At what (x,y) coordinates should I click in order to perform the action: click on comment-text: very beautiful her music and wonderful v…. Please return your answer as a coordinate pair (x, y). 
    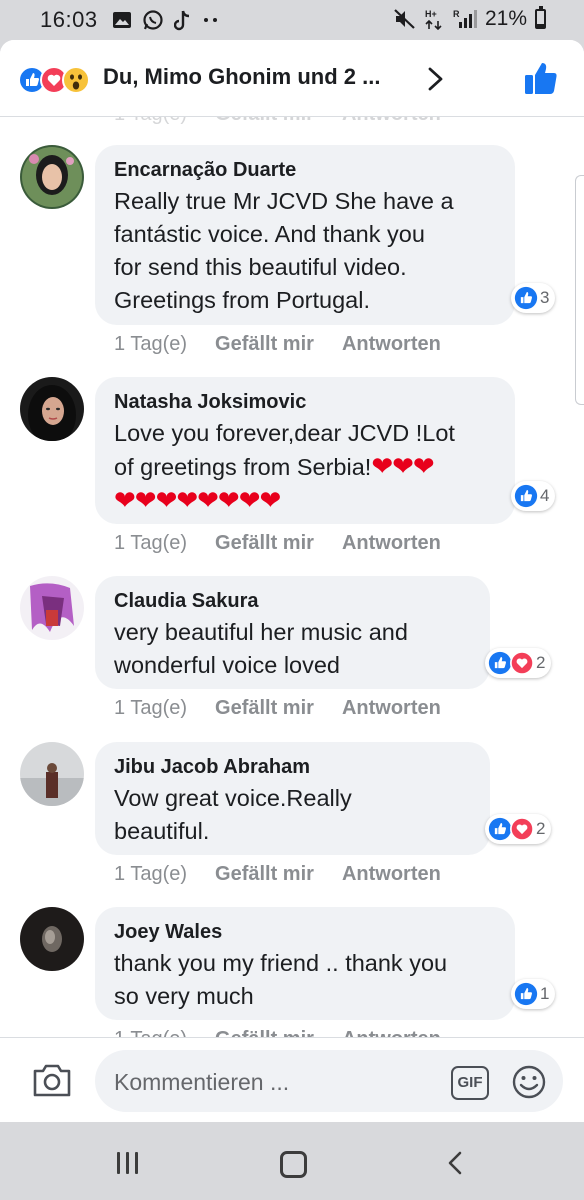
    Looking at the image, I should click on (261, 648).